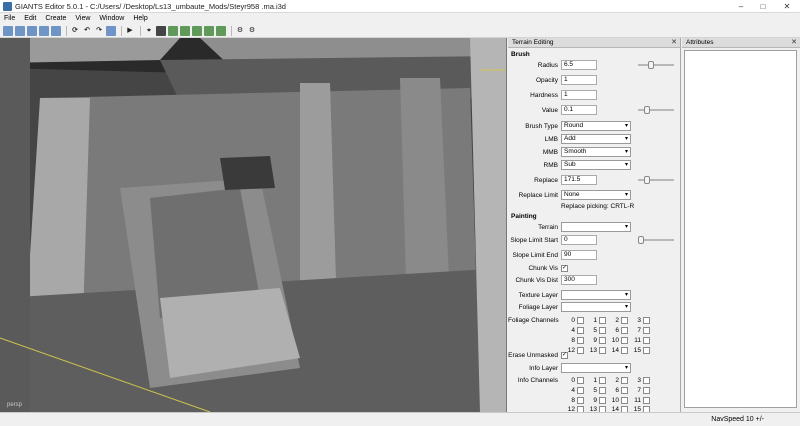 The height and width of the screenshot is (426, 800). I want to click on info-layer-select, so click(596, 368).